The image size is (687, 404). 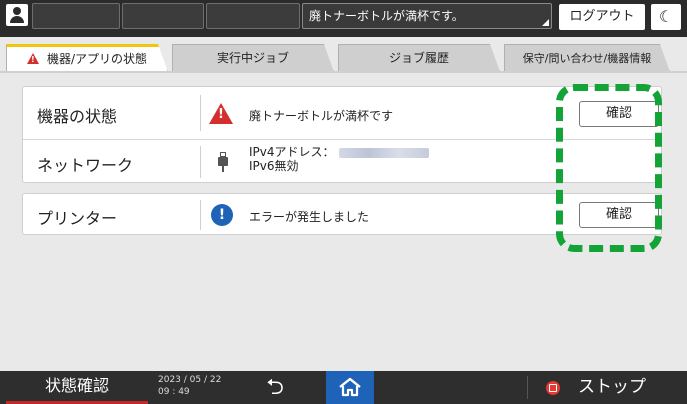 I want to click on top-status-bar: 廃トナーボトルが満杯です。 ログアウト ☾, so click(x=343, y=18).